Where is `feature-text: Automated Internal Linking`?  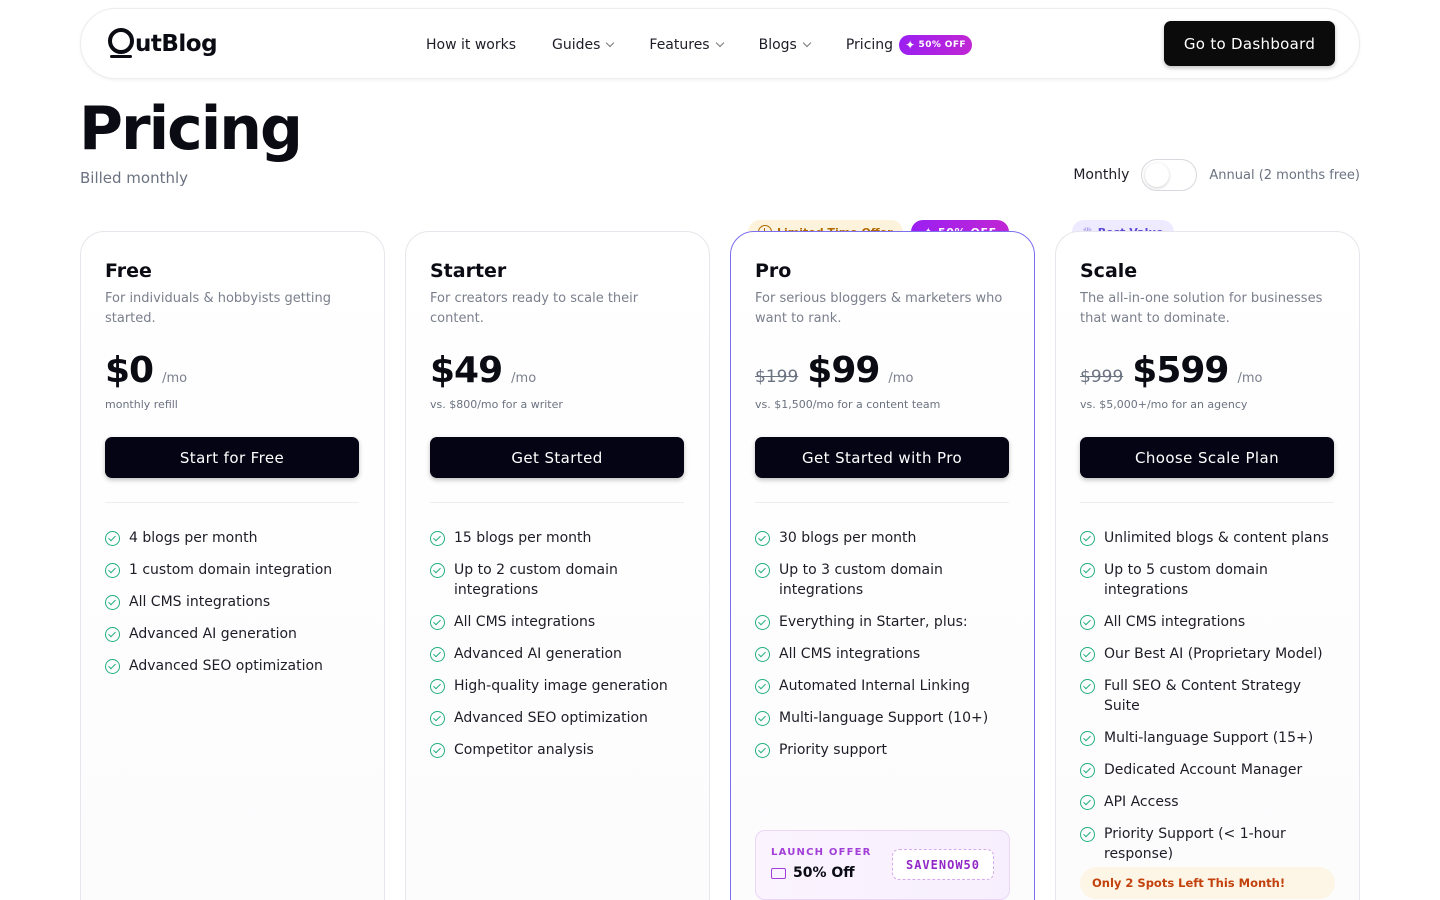
feature-text: Automated Internal Linking is located at coordinates (874, 686).